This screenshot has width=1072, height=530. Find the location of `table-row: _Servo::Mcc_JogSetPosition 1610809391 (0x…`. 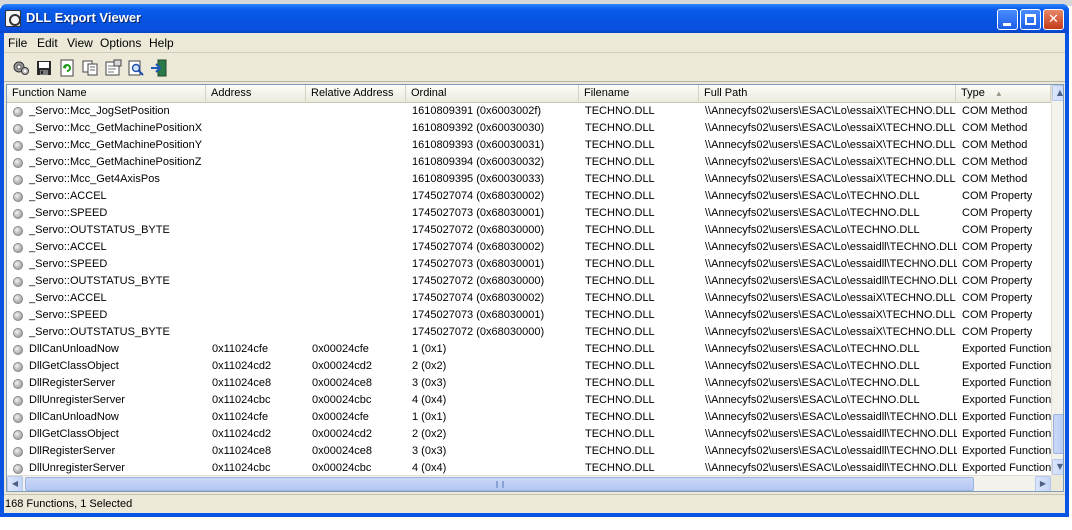

table-row: _Servo::Mcc_JogSetPosition 1610809391 (0x… is located at coordinates (529, 111).